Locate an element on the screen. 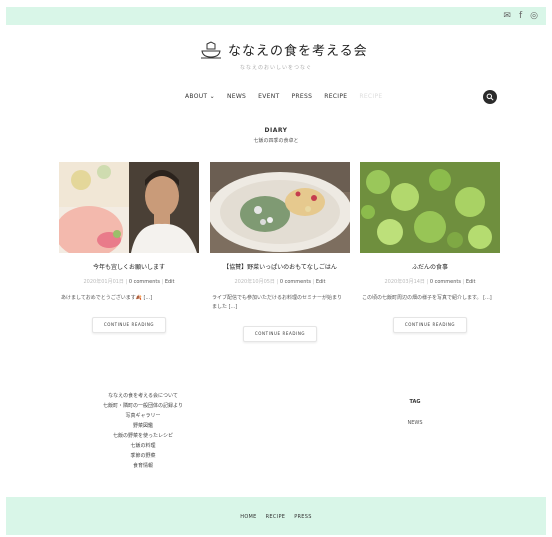 Image resolution: width=552 pixels, height=537 pixels. site-logo: ななえの食を考える会 is located at coordinates (284, 49).